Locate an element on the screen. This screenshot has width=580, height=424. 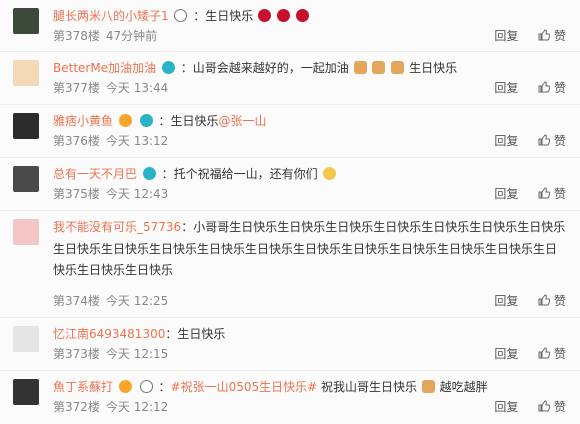
comment-meta: 第374楼 今天 12:25 is located at coordinates (110, 301).